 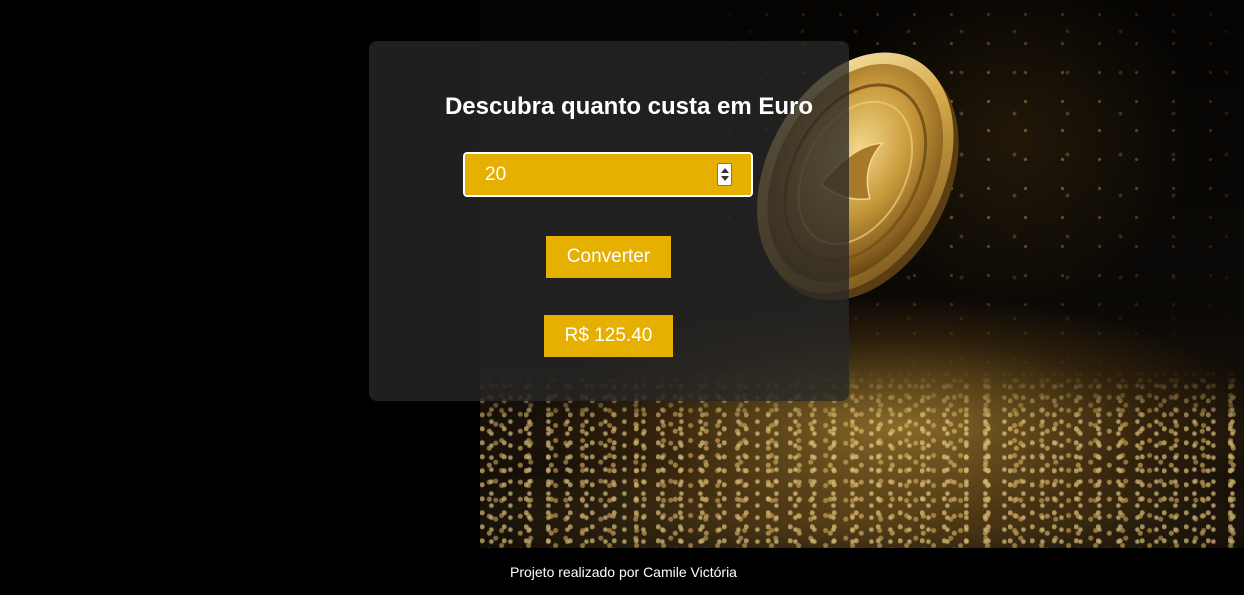 I want to click on amount-input: 20, so click(x=608, y=174).